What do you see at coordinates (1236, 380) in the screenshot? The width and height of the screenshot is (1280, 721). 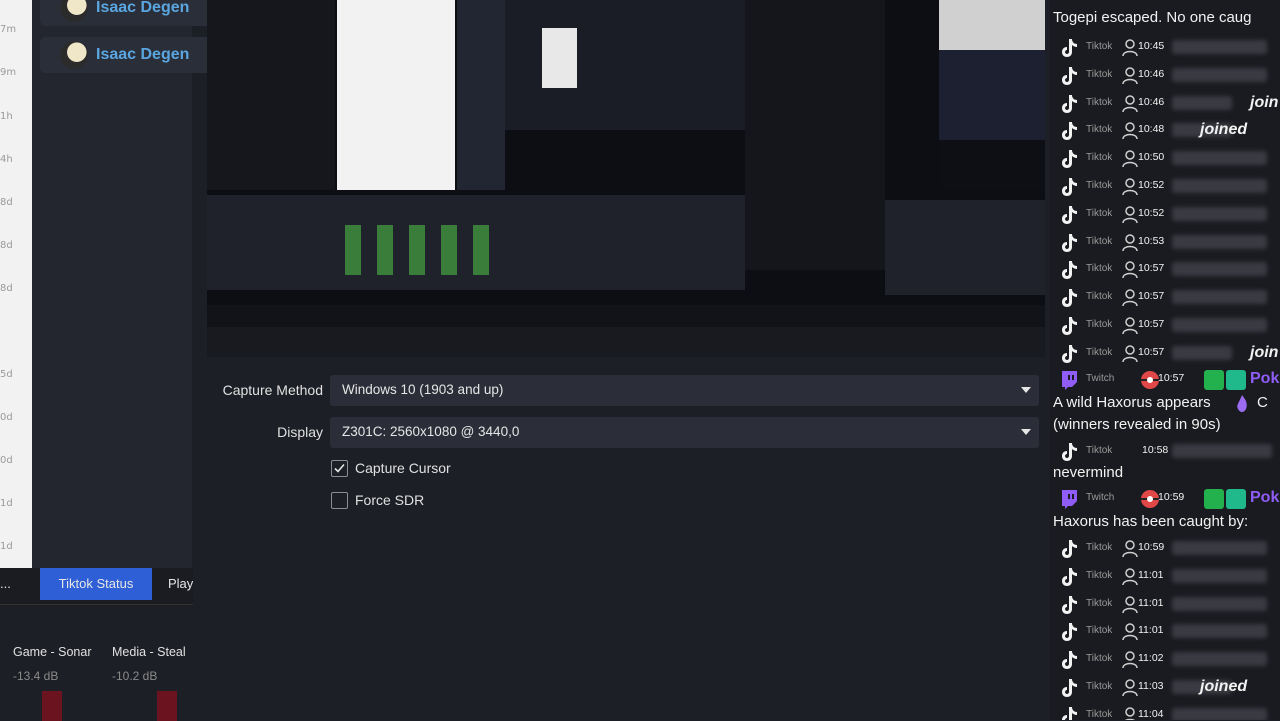 I see `badge-icon` at bounding box center [1236, 380].